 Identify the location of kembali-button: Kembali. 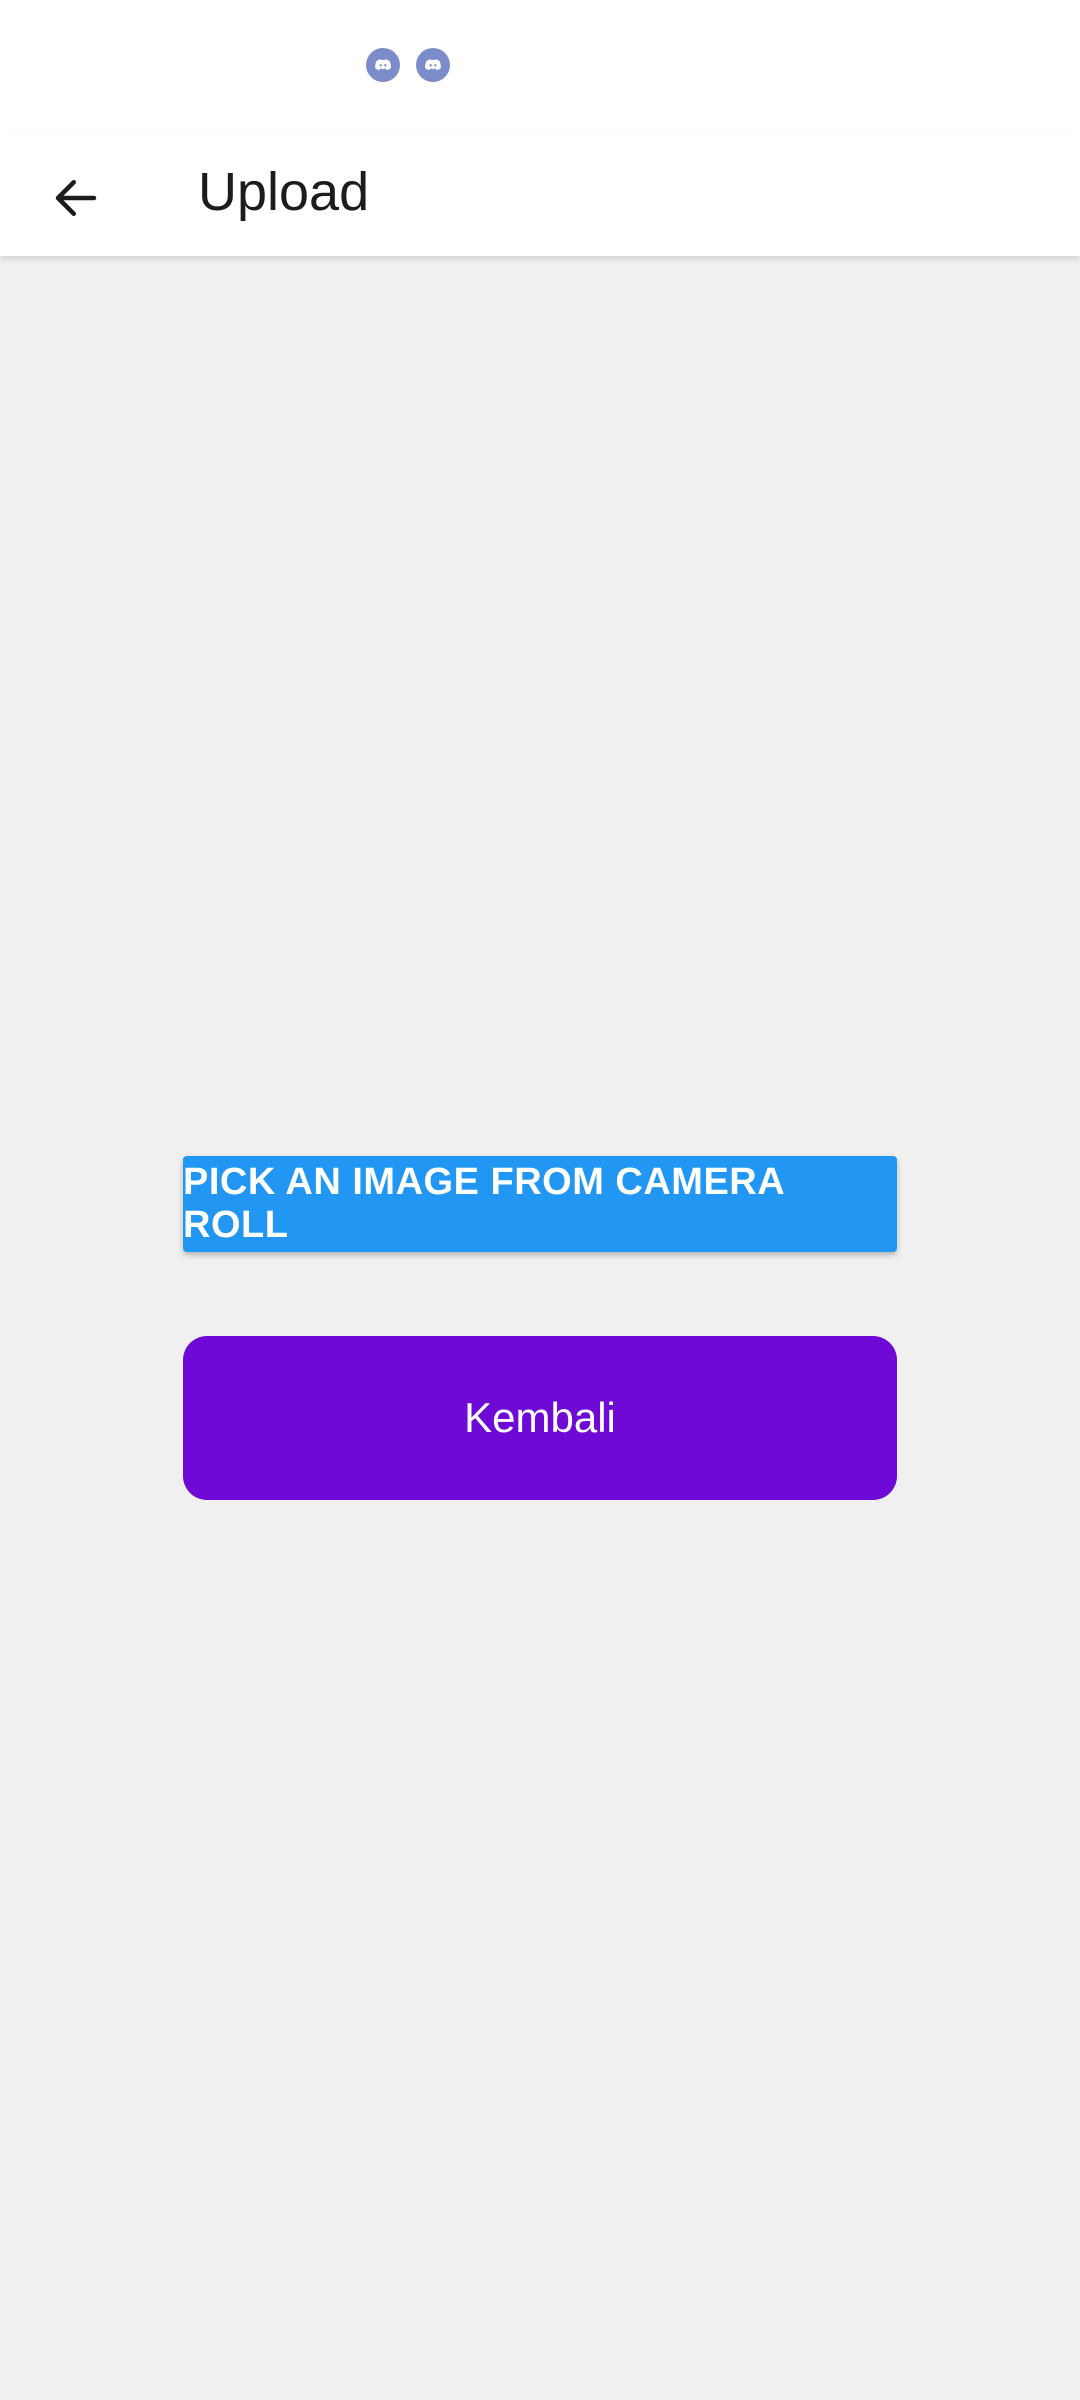
(540, 1418).